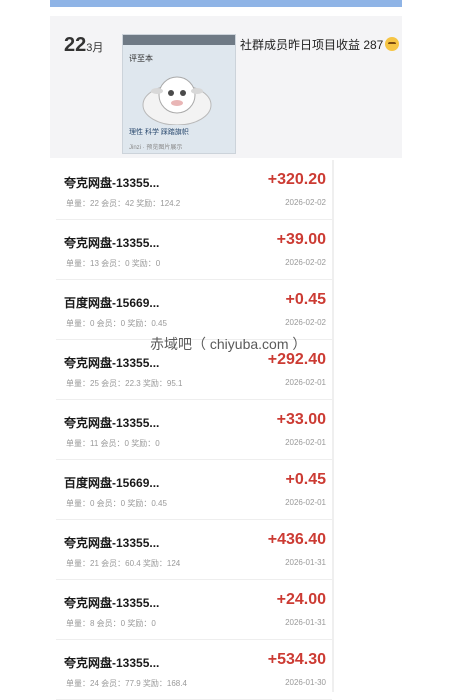 The height and width of the screenshot is (700, 456). Describe the element at coordinates (296, 179) in the screenshot. I see `record-amount: +320.20` at that location.